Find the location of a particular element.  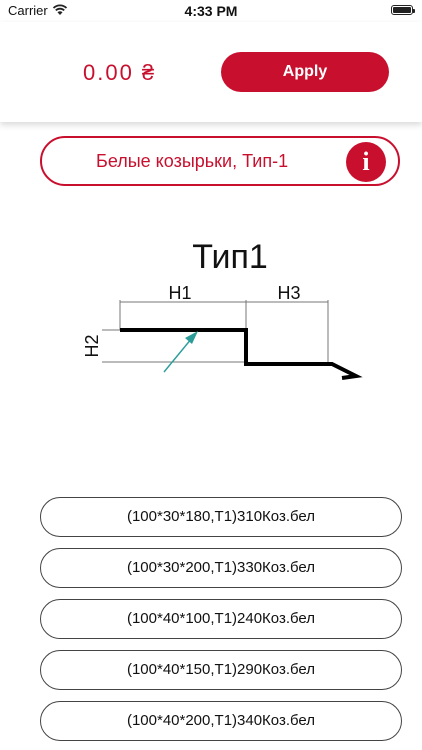

product-title: Белые козырьки, Тип-1 is located at coordinates (192, 161).